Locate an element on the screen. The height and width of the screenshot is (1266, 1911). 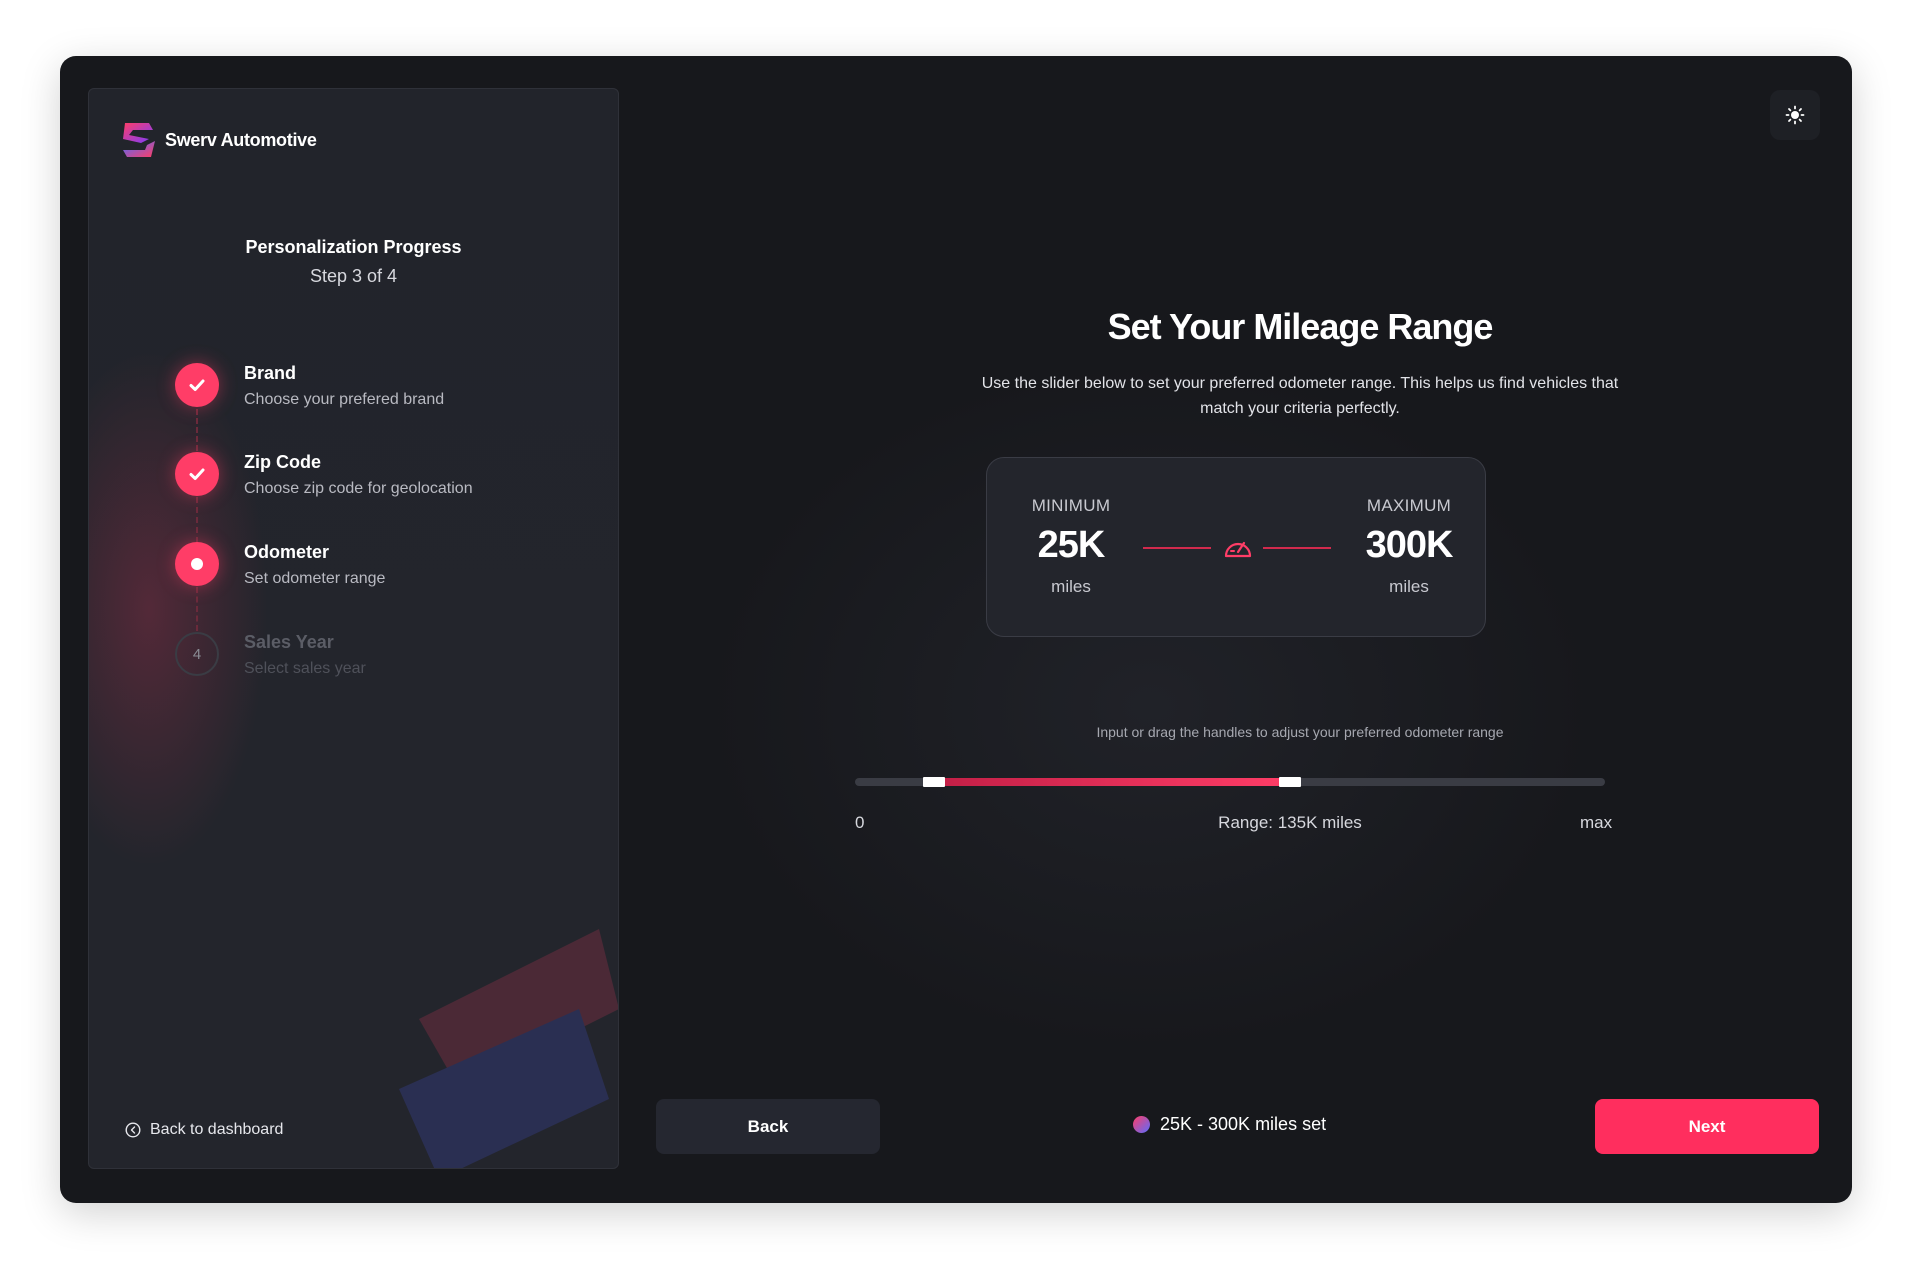
speedometer-icon is located at coordinates (1238, 549).